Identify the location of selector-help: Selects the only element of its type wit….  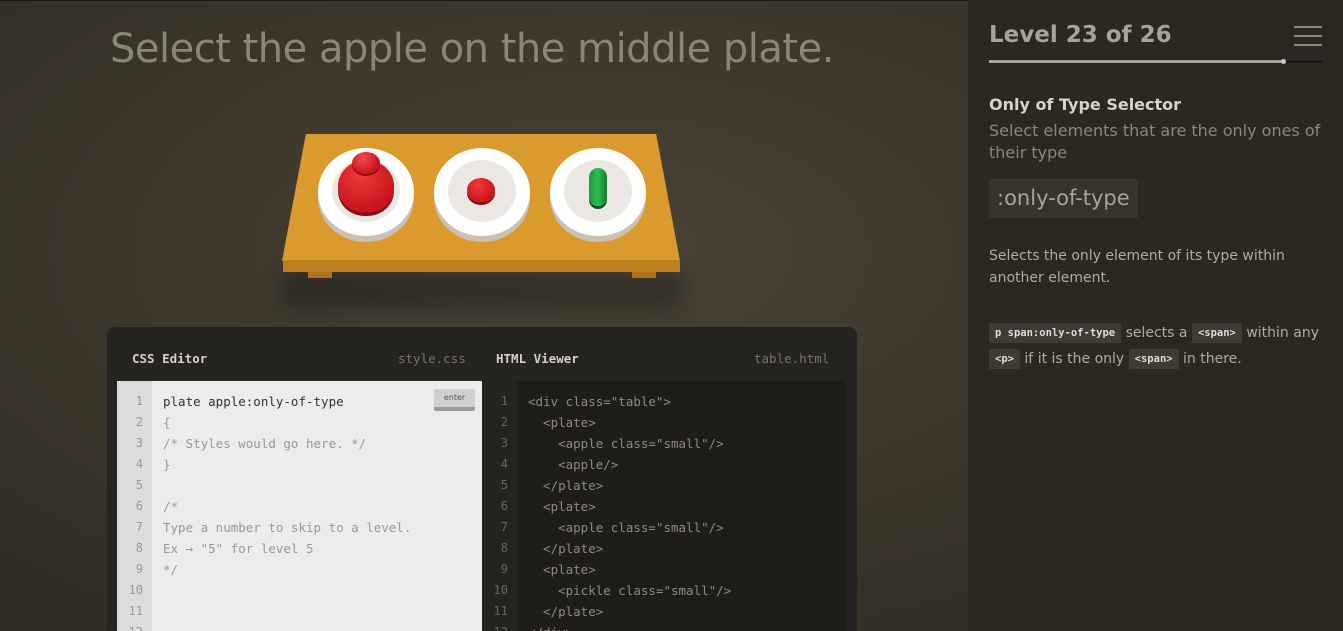
(1137, 267).